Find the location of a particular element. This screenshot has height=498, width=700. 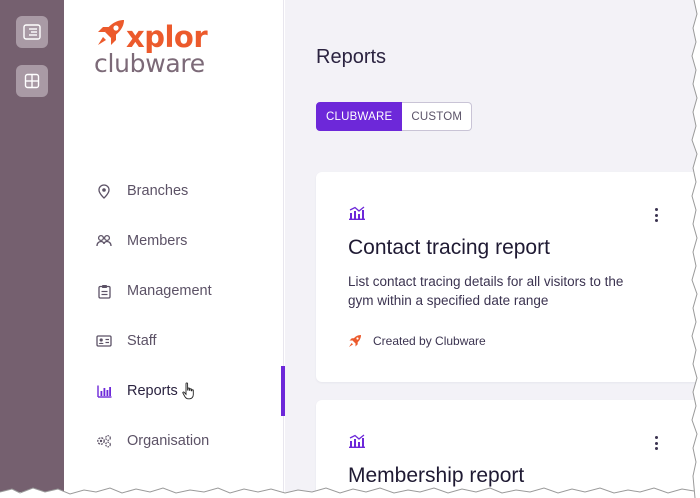

report-source-toggle: CLUBWARE CUSTOM is located at coordinates (394, 116).